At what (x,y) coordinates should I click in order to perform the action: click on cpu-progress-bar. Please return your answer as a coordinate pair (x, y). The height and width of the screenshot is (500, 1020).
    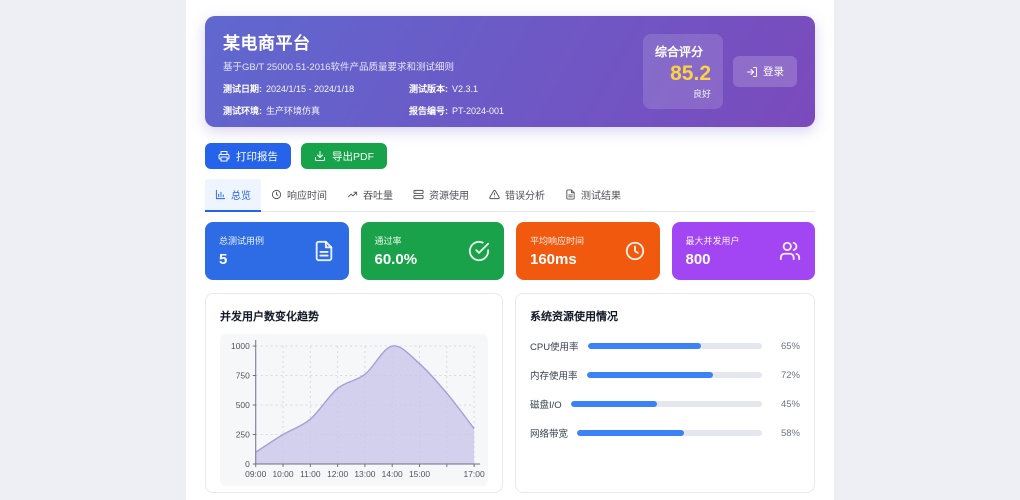
    Looking at the image, I should click on (674, 346).